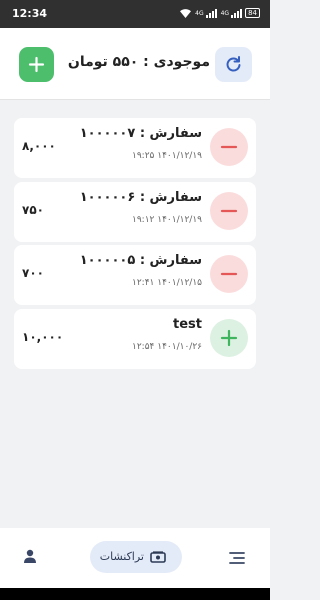 This screenshot has width=320, height=600. Describe the element at coordinates (167, 347) in the screenshot. I see `transaction-date: ۱۴۰۱/۱۰/۲۶ ۱۲:۵۴` at that location.